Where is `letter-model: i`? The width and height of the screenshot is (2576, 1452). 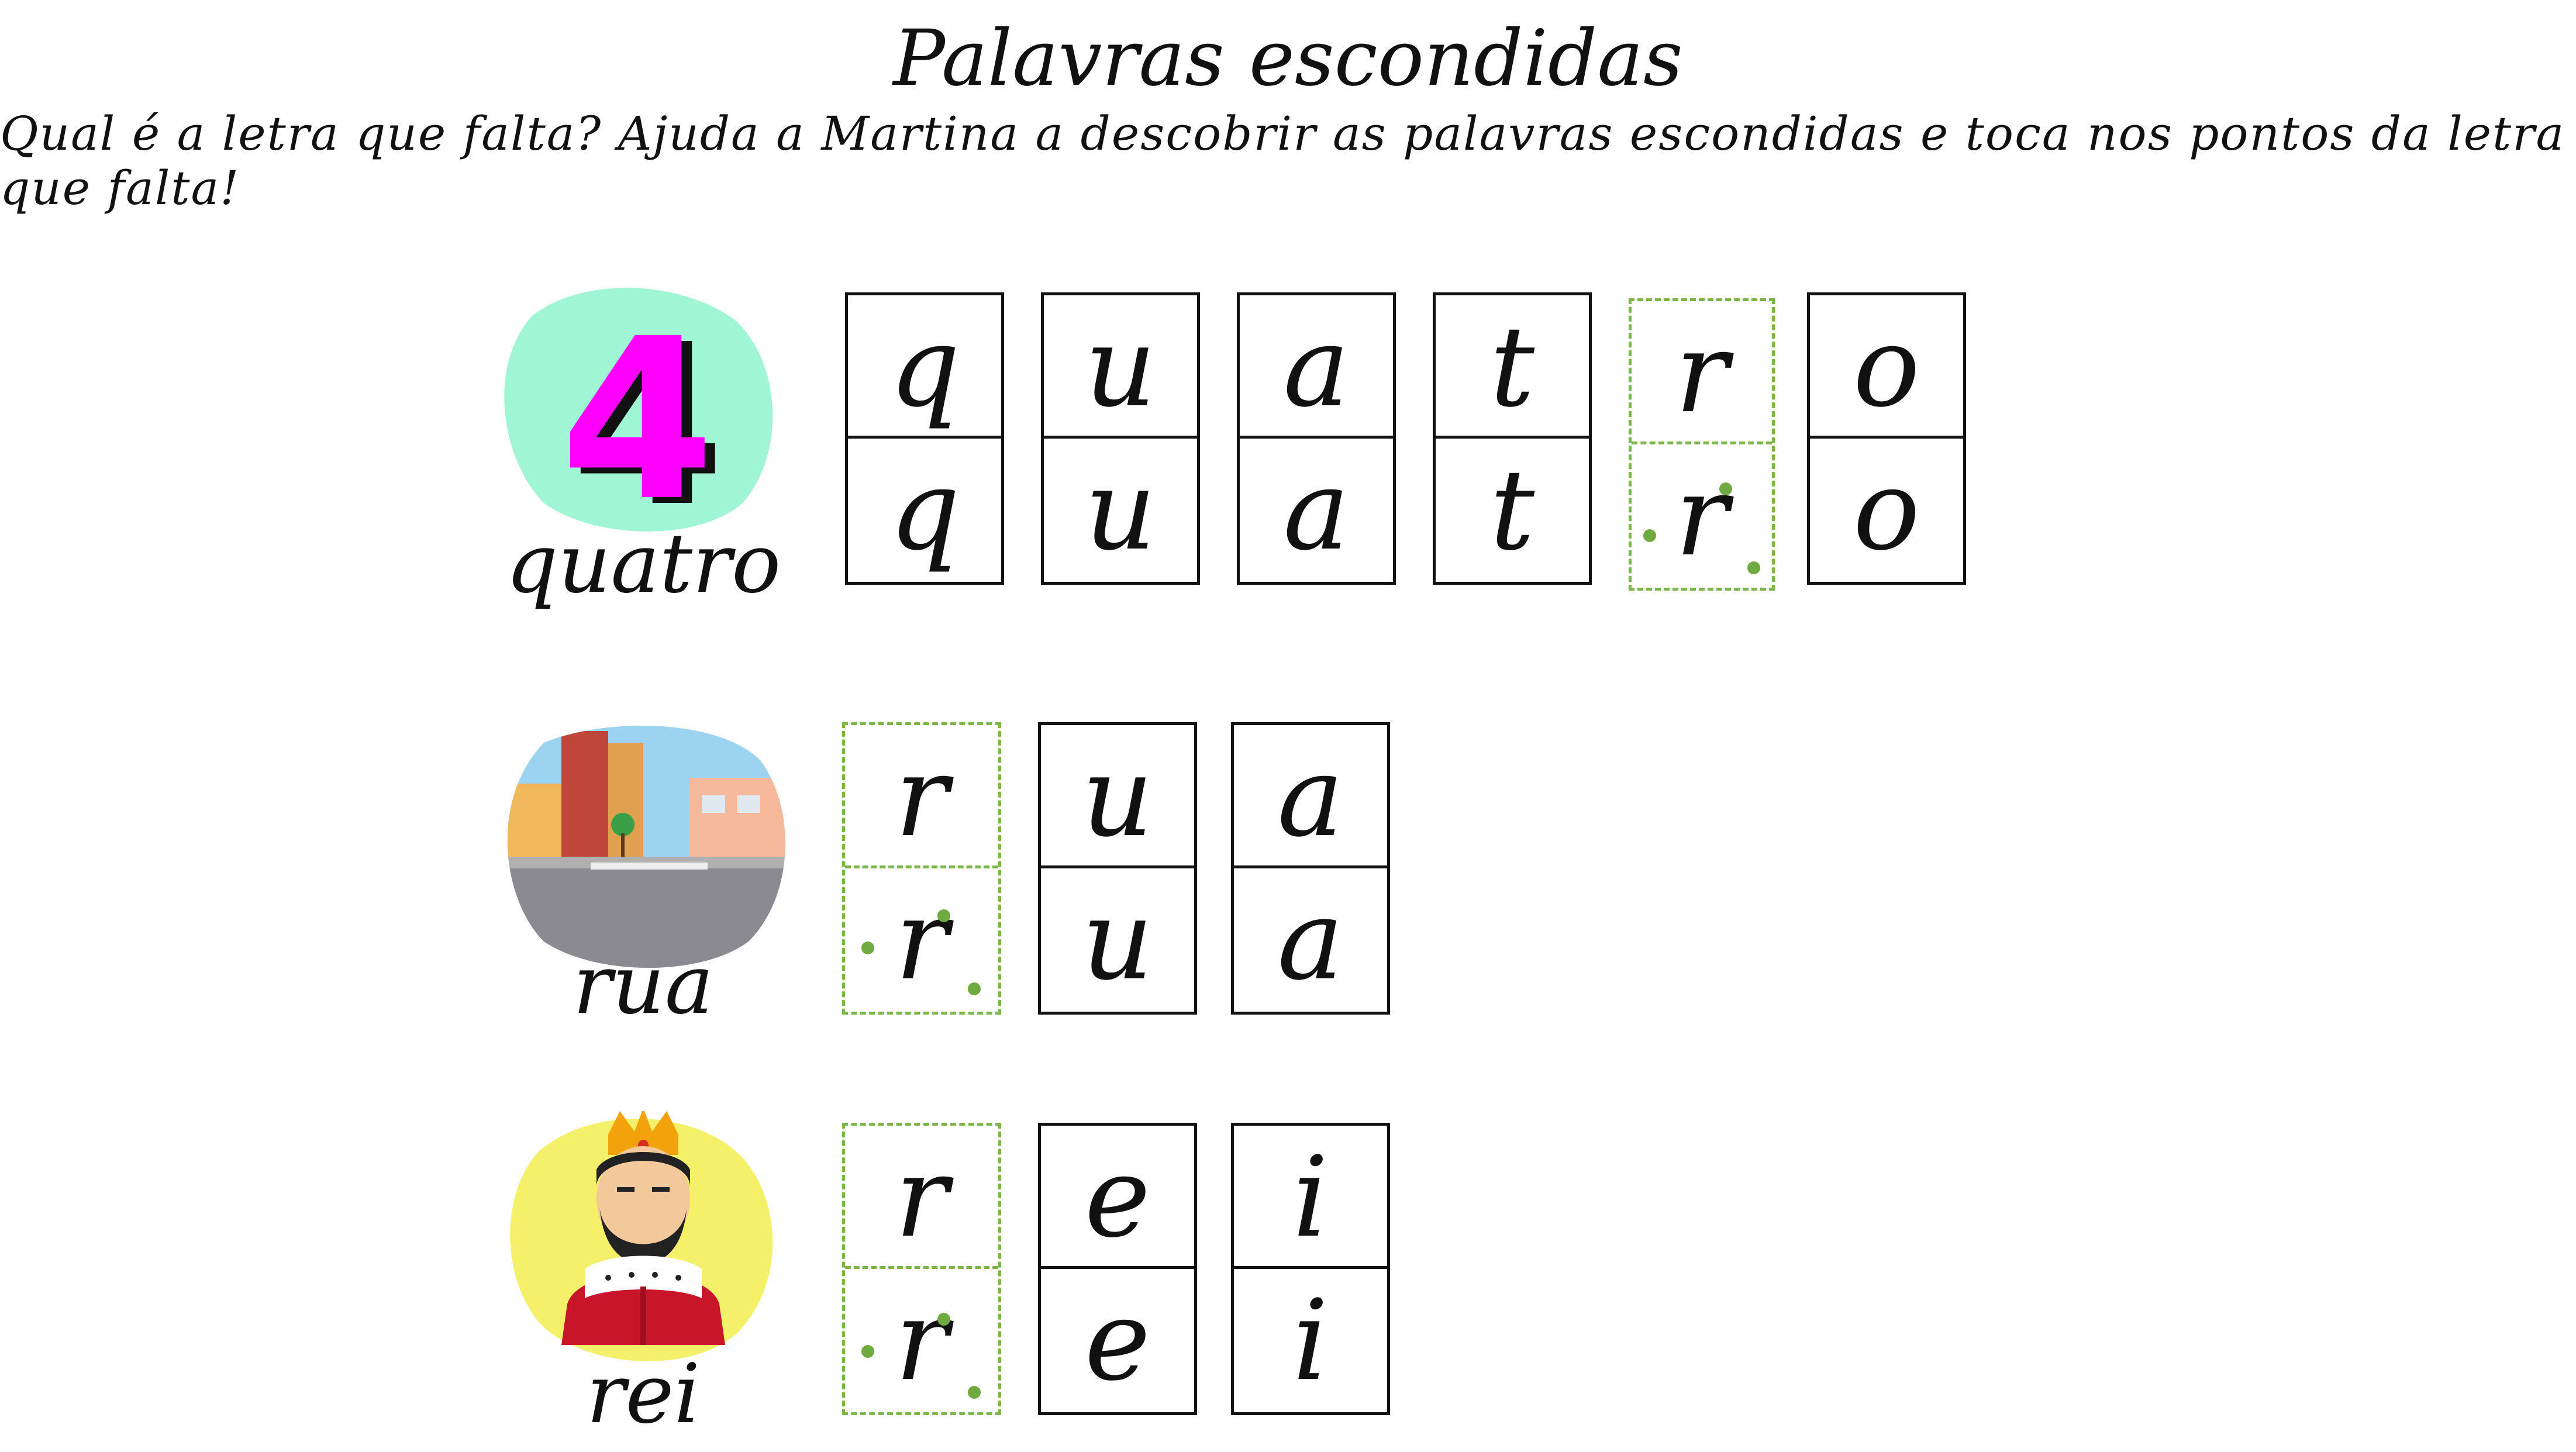
letter-model: i is located at coordinates (1311, 1197).